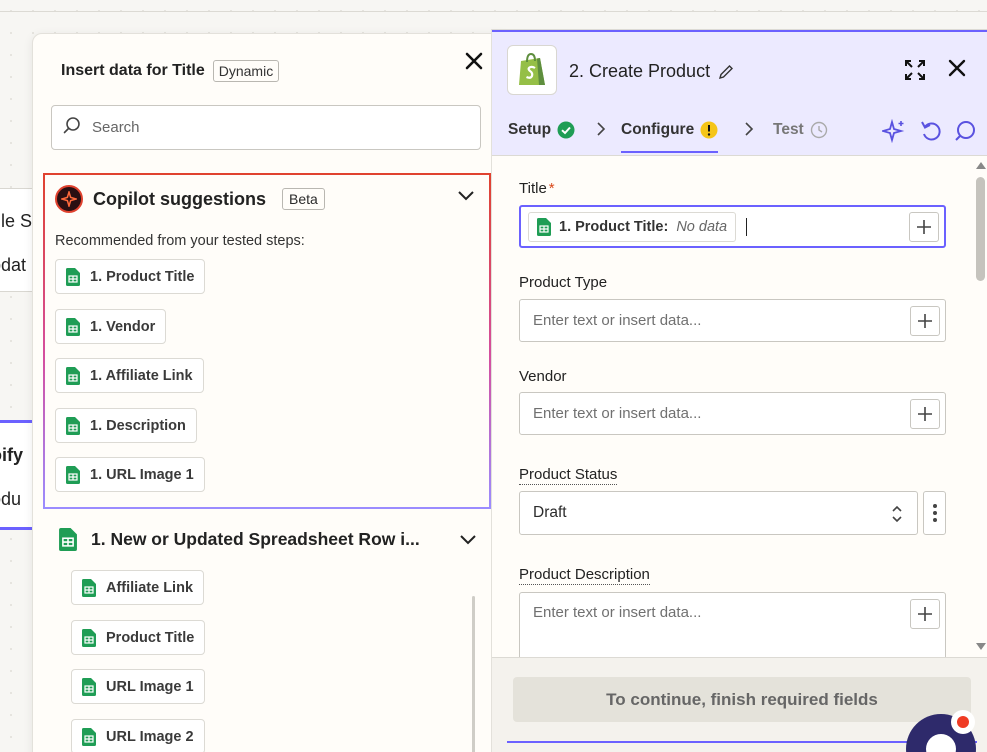 This screenshot has height=752, width=987. I want to click on check-circle-icon, so click(566, 130).